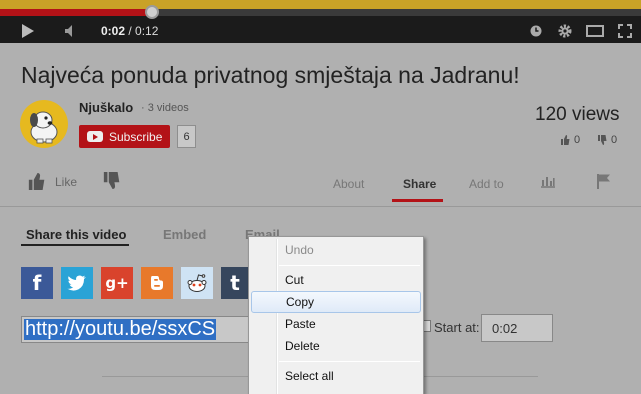 This screenshot has width=641, height=394. I want to click on volume-button, so click(71, 31).